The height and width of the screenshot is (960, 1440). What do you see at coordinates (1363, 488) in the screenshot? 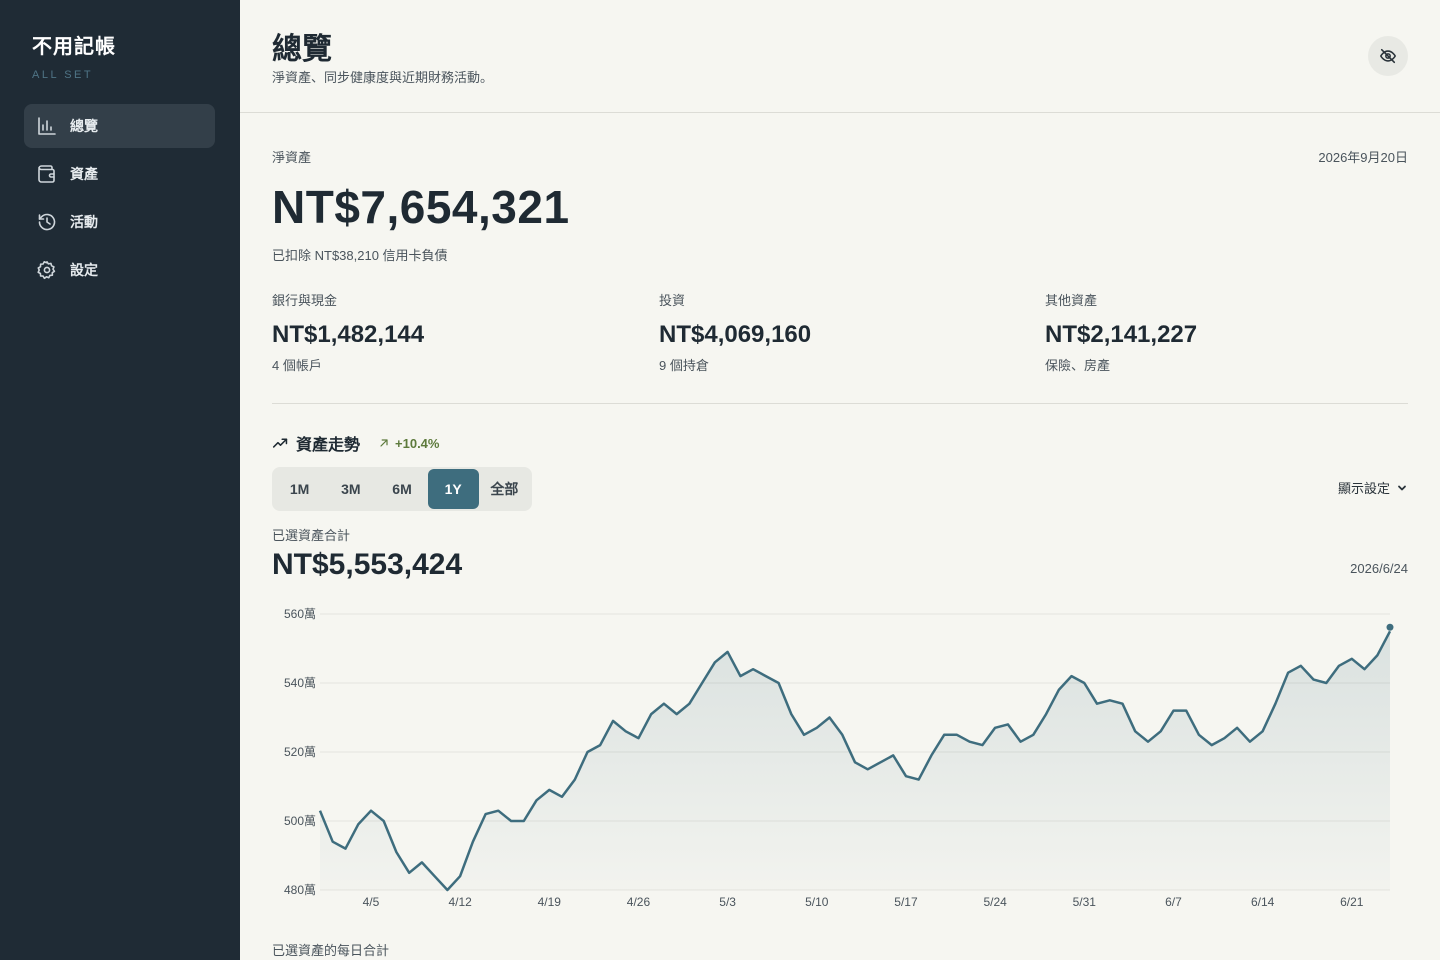
I see `display-settings-label: 顯示設定` at bounding box center [1363, 488].